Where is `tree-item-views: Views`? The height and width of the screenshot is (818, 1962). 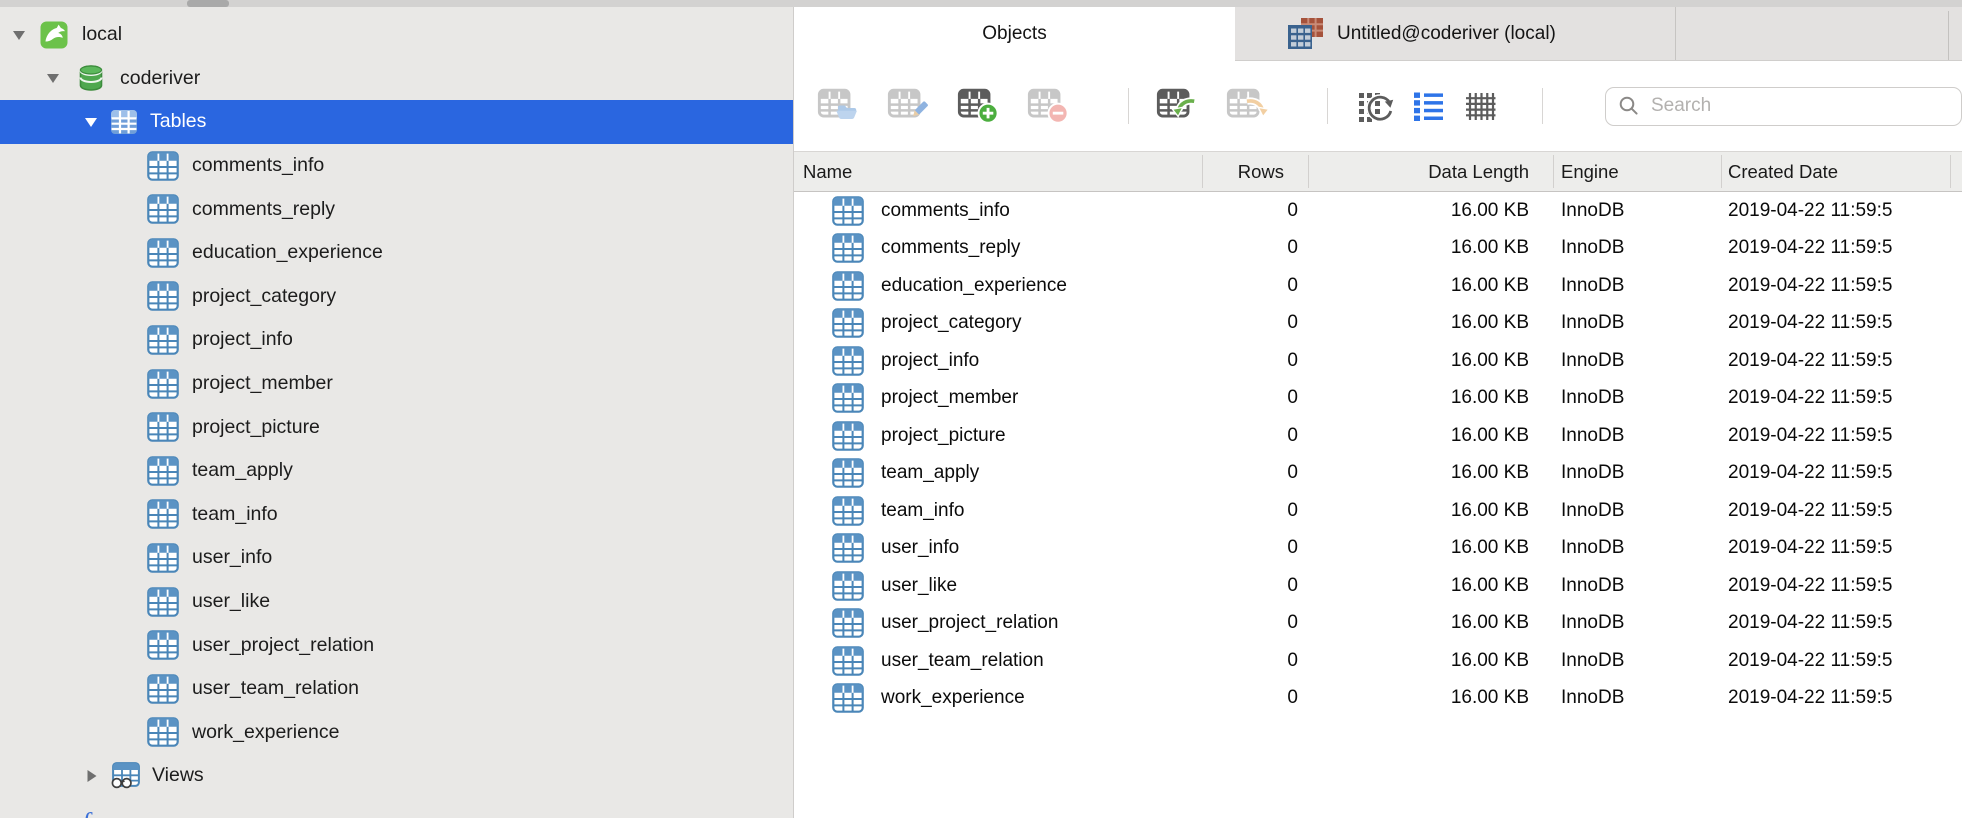
tree-item-views: Views is located at coordinates (396, 776).